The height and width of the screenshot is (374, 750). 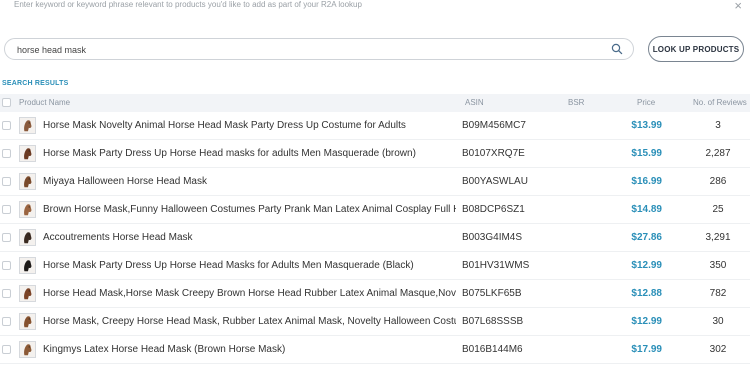 I want to click on column-header-product-name: Product Name, so click(x=44, y=102).